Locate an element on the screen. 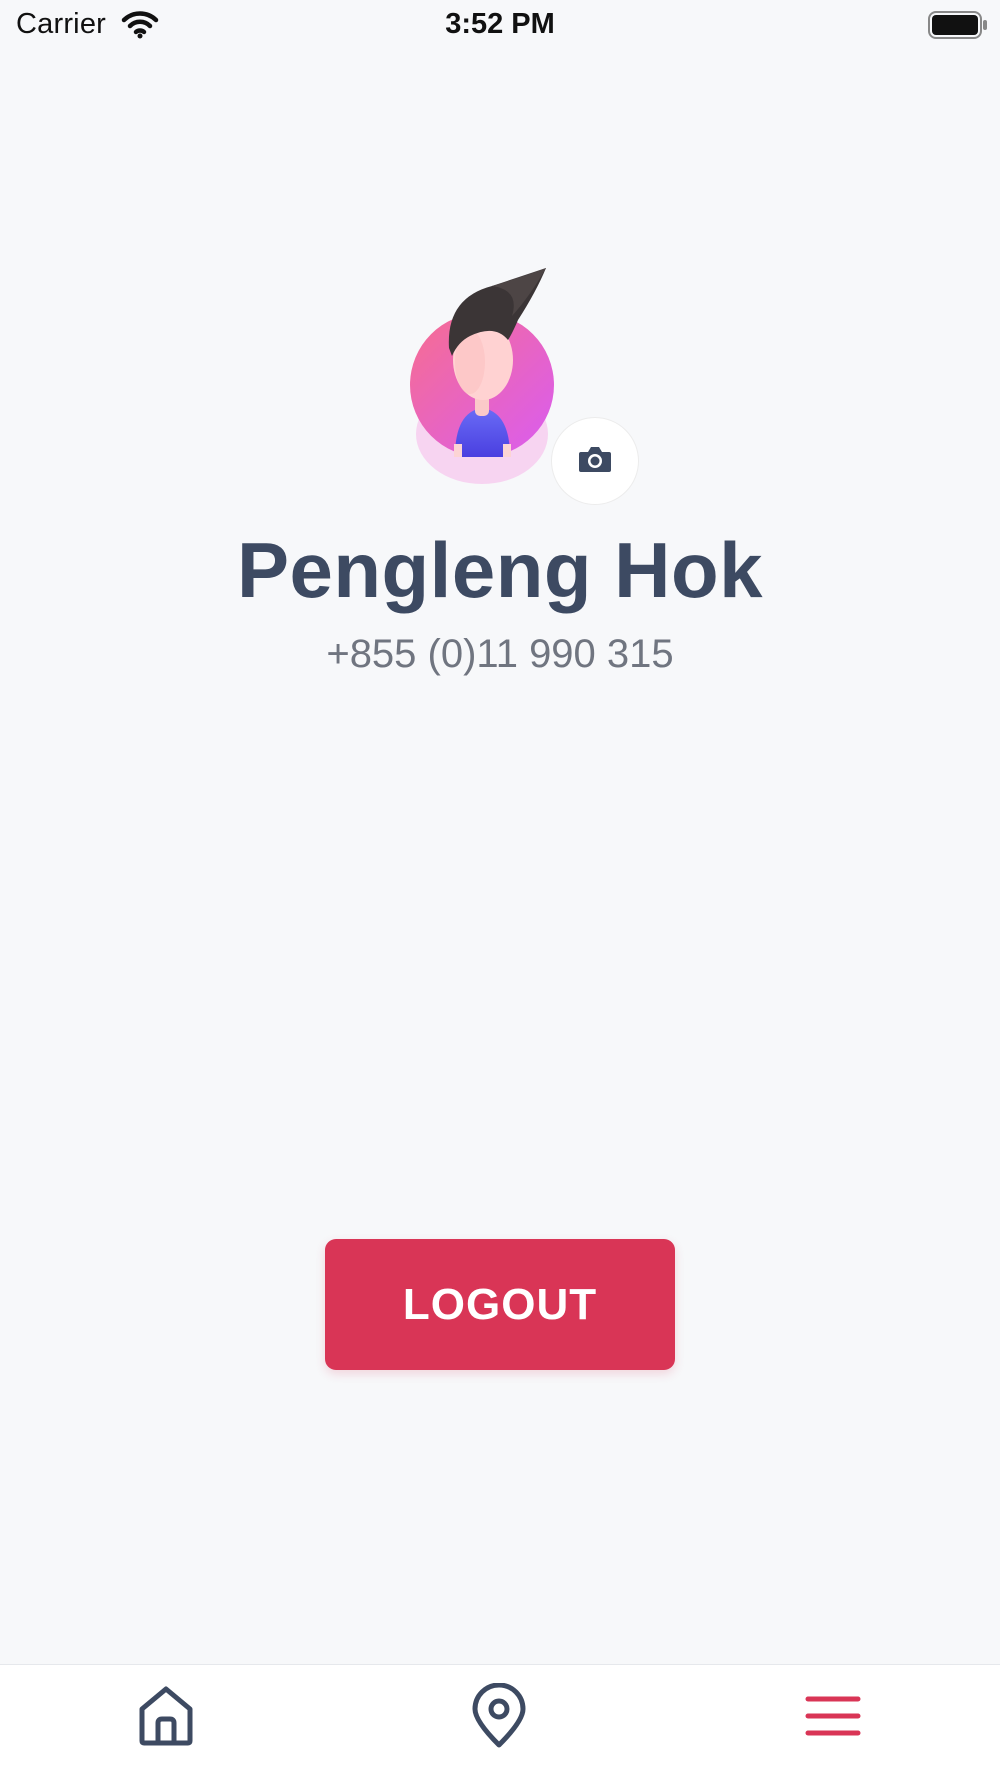 The width and height of the screenshot is (1000, 1778). change-photo-button is located at coordinates (595, 461).